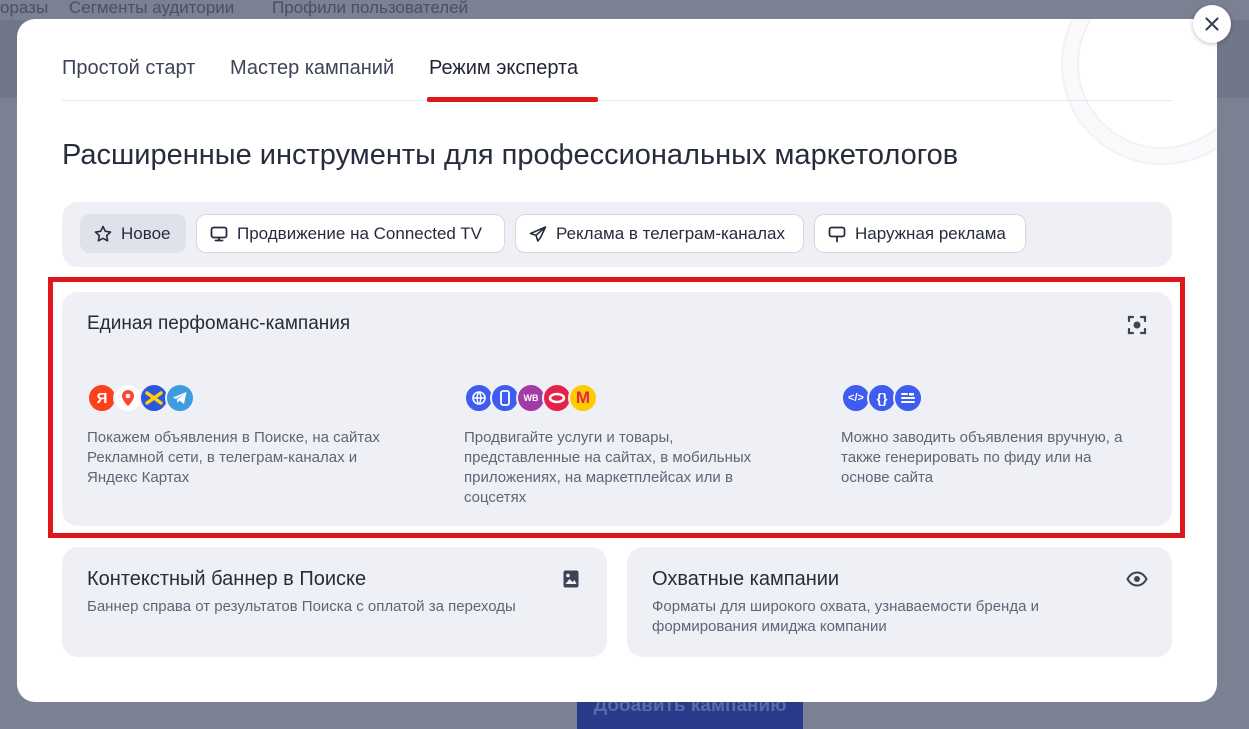 Image resolution: width=1249 pixels, height=729 pixels. What do you see at coordinates (882, 398) in the screenshot?
I see `creation-icons: </> {}` at bounding box center [882, 398].